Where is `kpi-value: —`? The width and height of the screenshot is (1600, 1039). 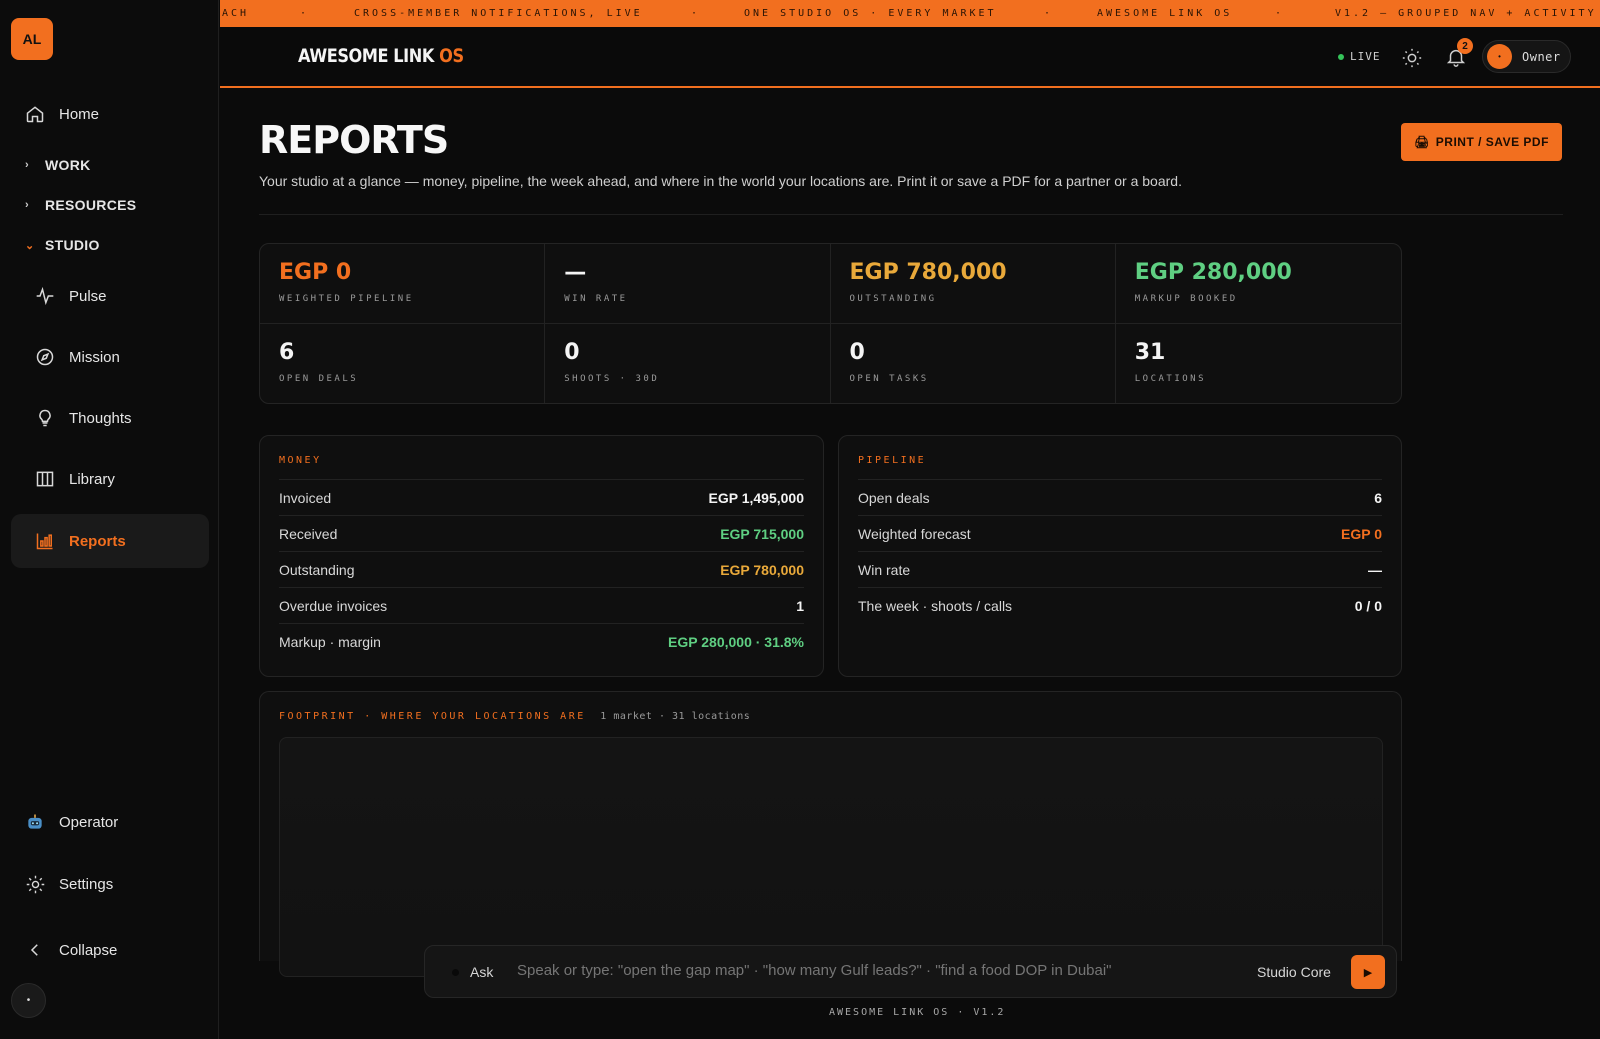 kpi-value: — is located at coordinates (575, 272).